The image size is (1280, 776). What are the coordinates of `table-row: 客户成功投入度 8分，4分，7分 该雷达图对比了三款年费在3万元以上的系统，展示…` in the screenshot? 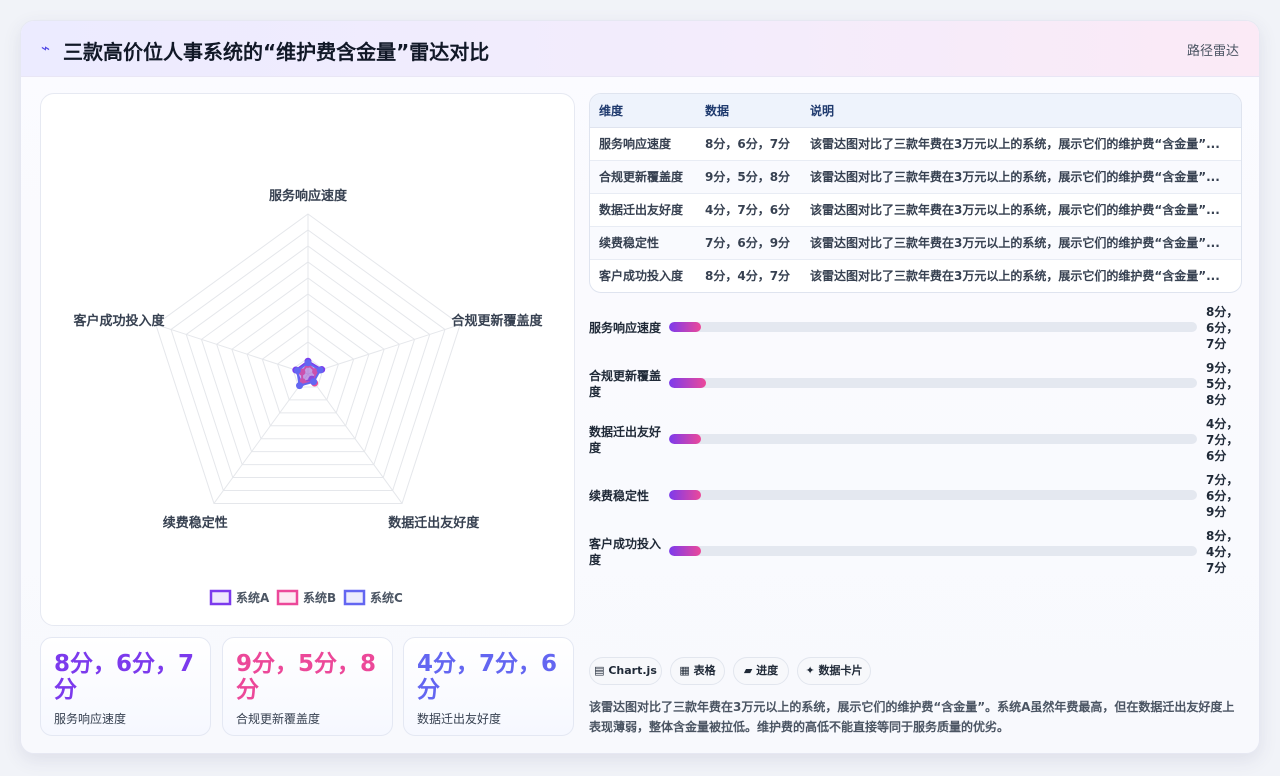 It's located at (915, 275).